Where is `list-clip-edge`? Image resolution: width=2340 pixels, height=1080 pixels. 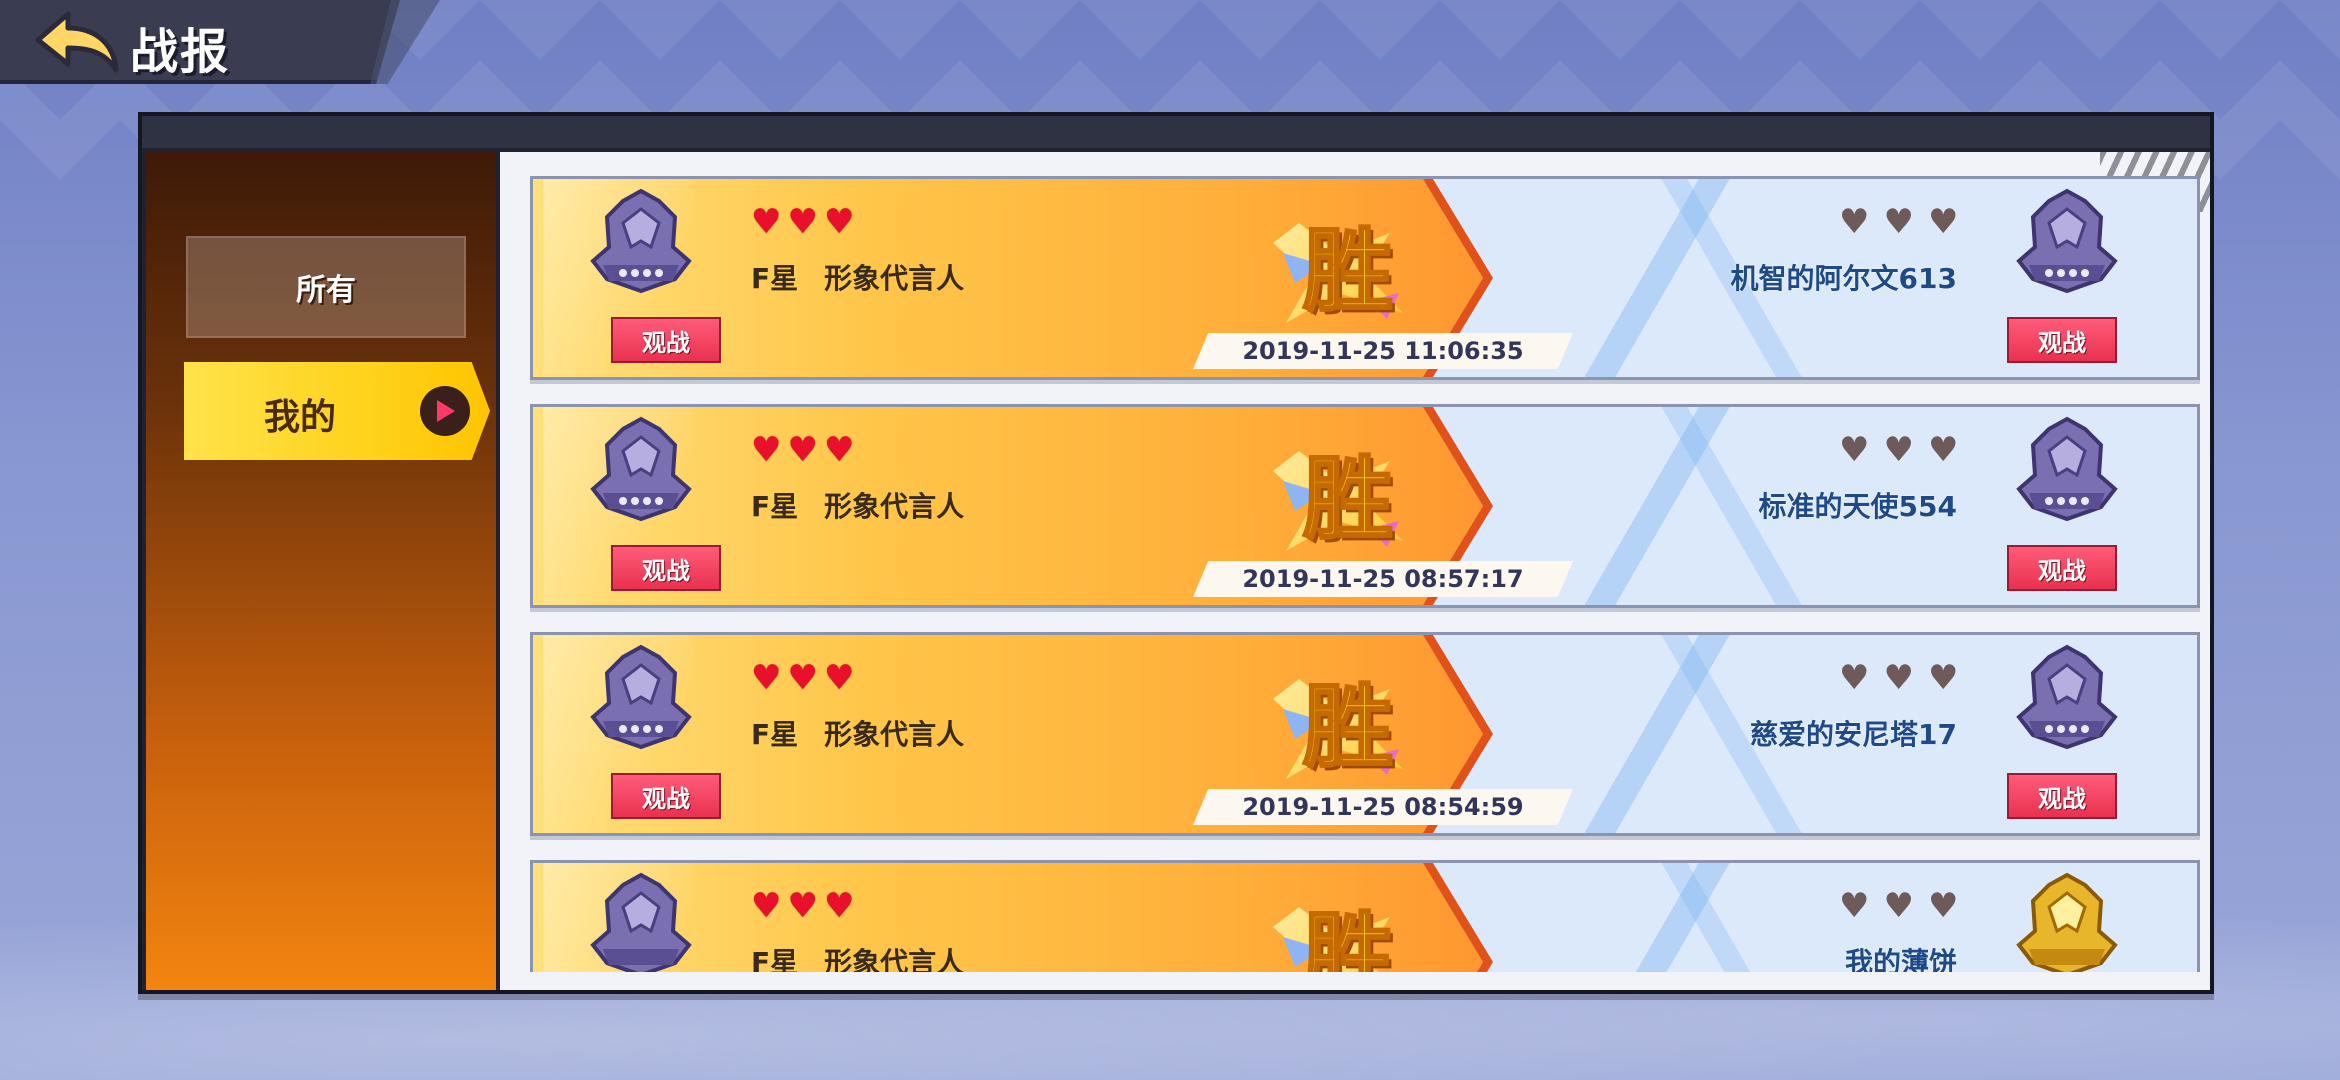 list-clip-edge is located at coordinates (1355, 981).